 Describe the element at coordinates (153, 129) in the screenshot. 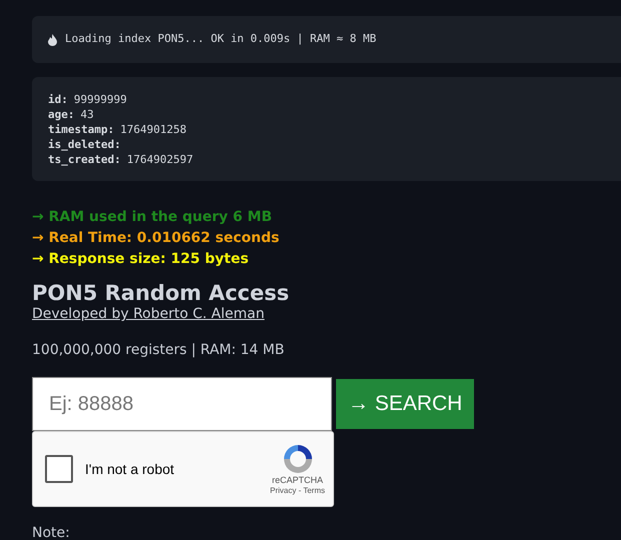

I see `field-value: 1764901258` at that location.